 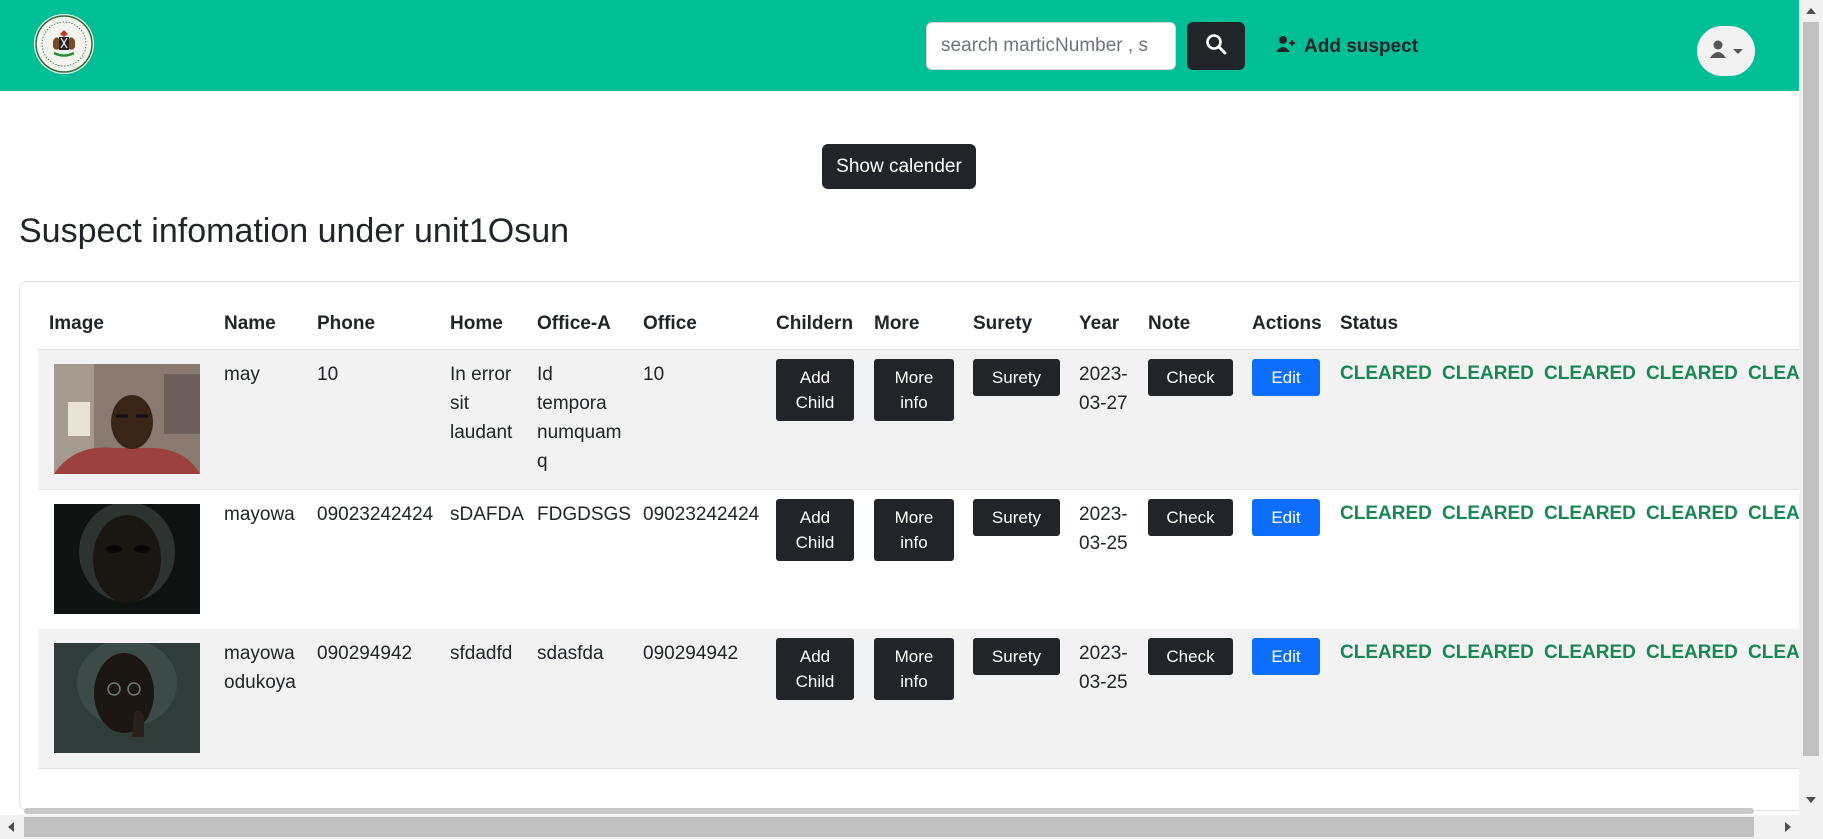 What do you see at coordinates (1811, 389) in the screenshot?
I see `vertical-scrollbar-thumb` at bounding box center [1811, 389].